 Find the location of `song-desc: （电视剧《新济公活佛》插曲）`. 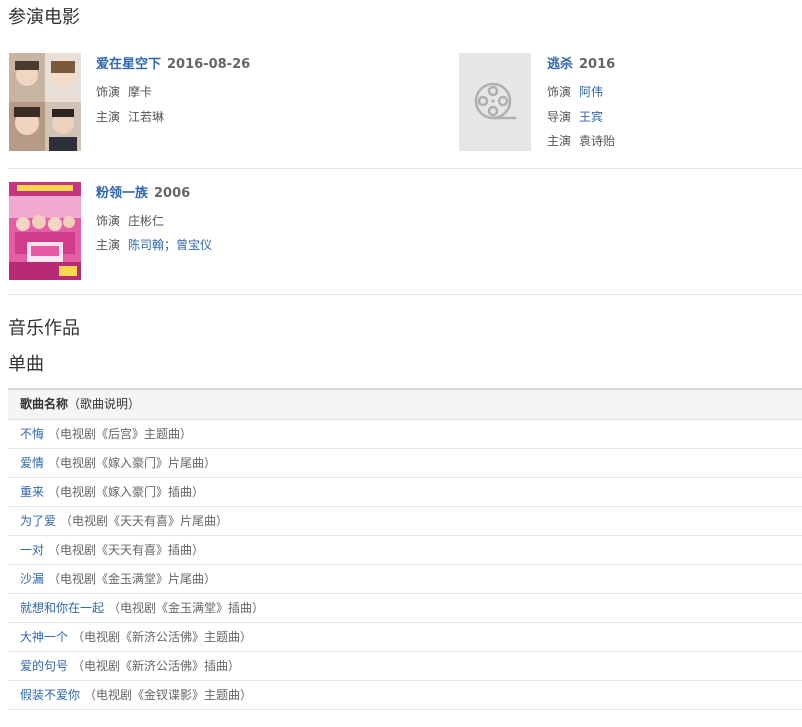

song-desc: （电视剧《新济公活佛》插曲） is located at coordinates (156, 666).